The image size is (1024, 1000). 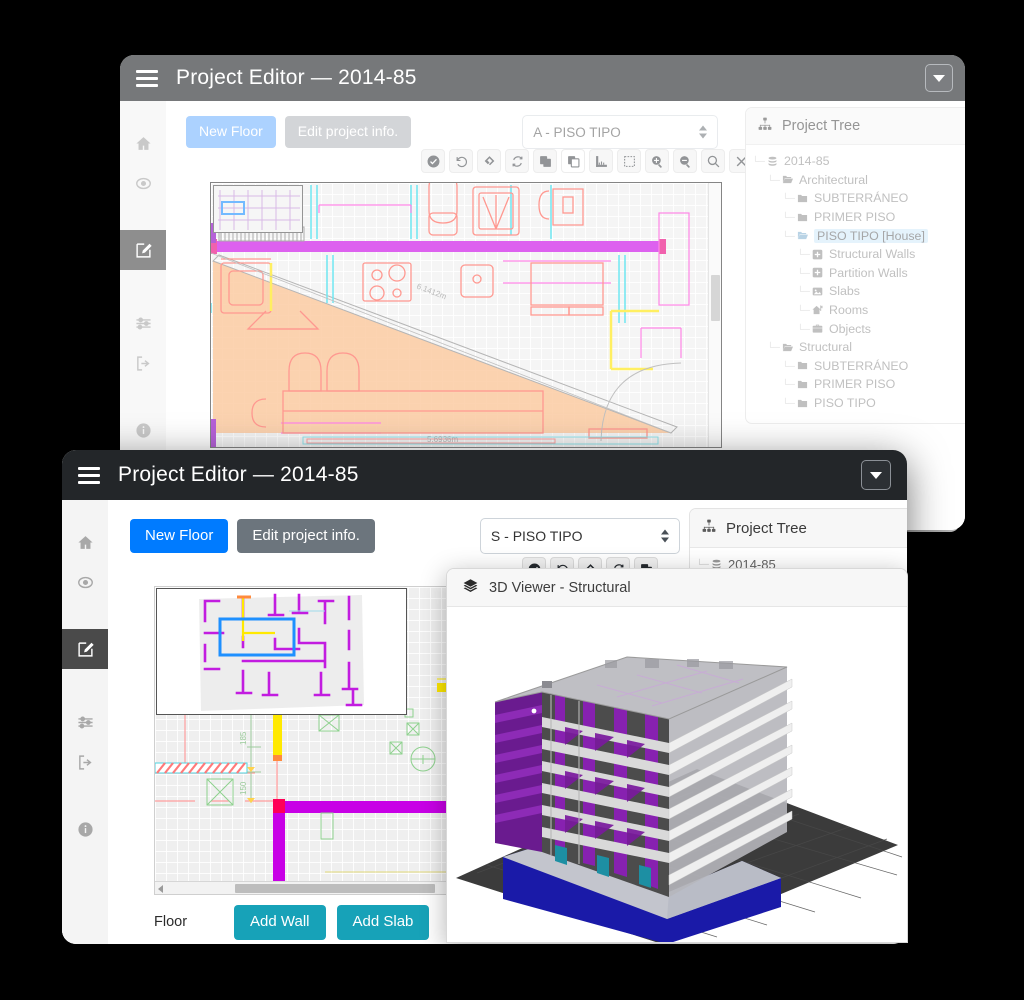 I want to click on front-sidebar-rail, so click(x=85, y=722).